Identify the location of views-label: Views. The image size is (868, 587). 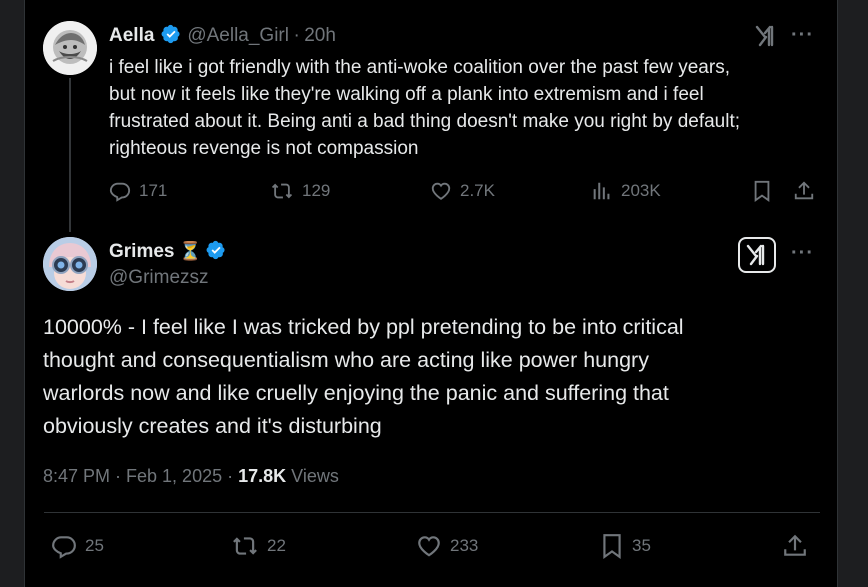
(312, 476).